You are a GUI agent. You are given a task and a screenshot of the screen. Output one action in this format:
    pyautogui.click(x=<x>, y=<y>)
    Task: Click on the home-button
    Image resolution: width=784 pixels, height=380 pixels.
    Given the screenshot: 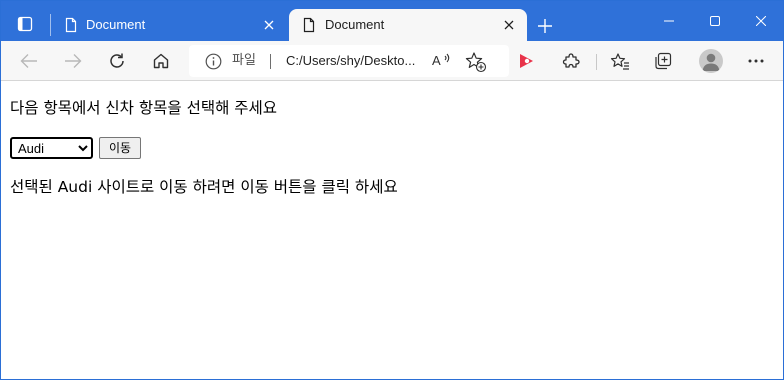 What is the action you would take?
    pyautogui.click(x=161, y=61)
    